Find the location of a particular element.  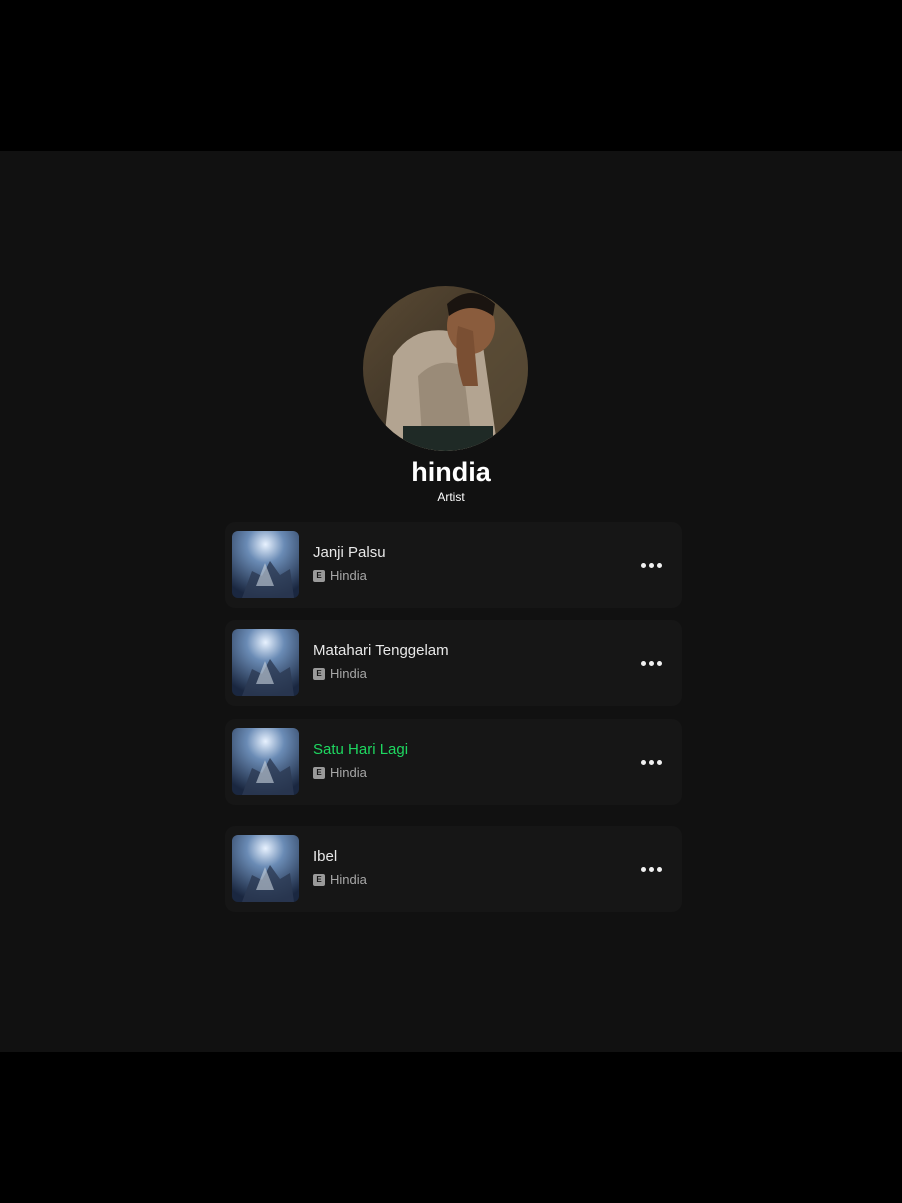

track-title: Satu Hari Lagi is located at coordinates (361, 749).